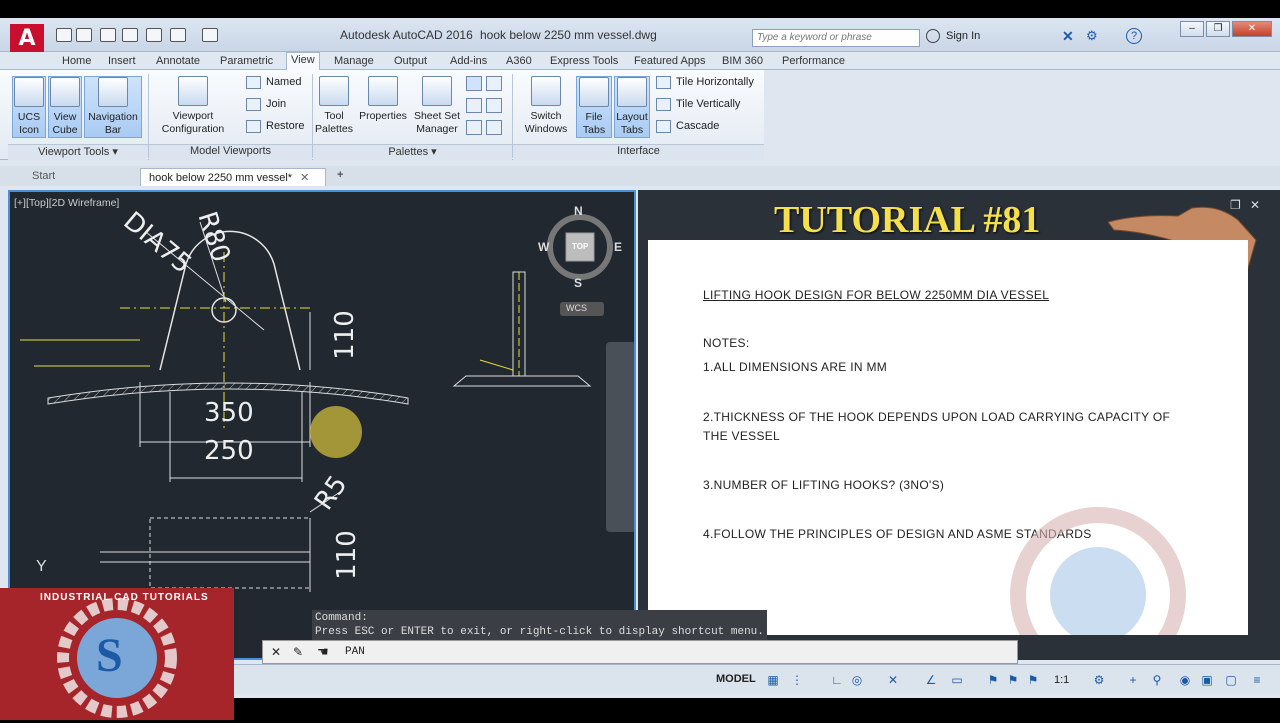 The width and height of the screenshot is (1280, 723). I want to click on viewport-configuration-button: Viewport Configuration, so click(193, 107).